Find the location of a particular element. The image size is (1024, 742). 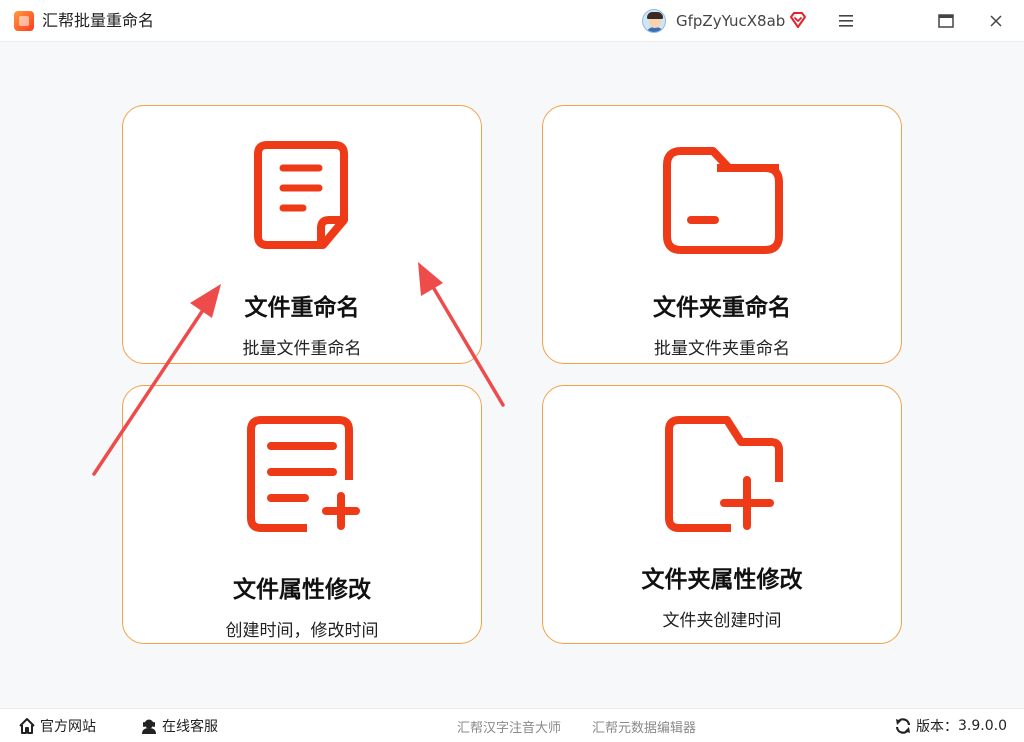

card-subtitle: 批量文件重命名 is located at coordinates (302, 349).